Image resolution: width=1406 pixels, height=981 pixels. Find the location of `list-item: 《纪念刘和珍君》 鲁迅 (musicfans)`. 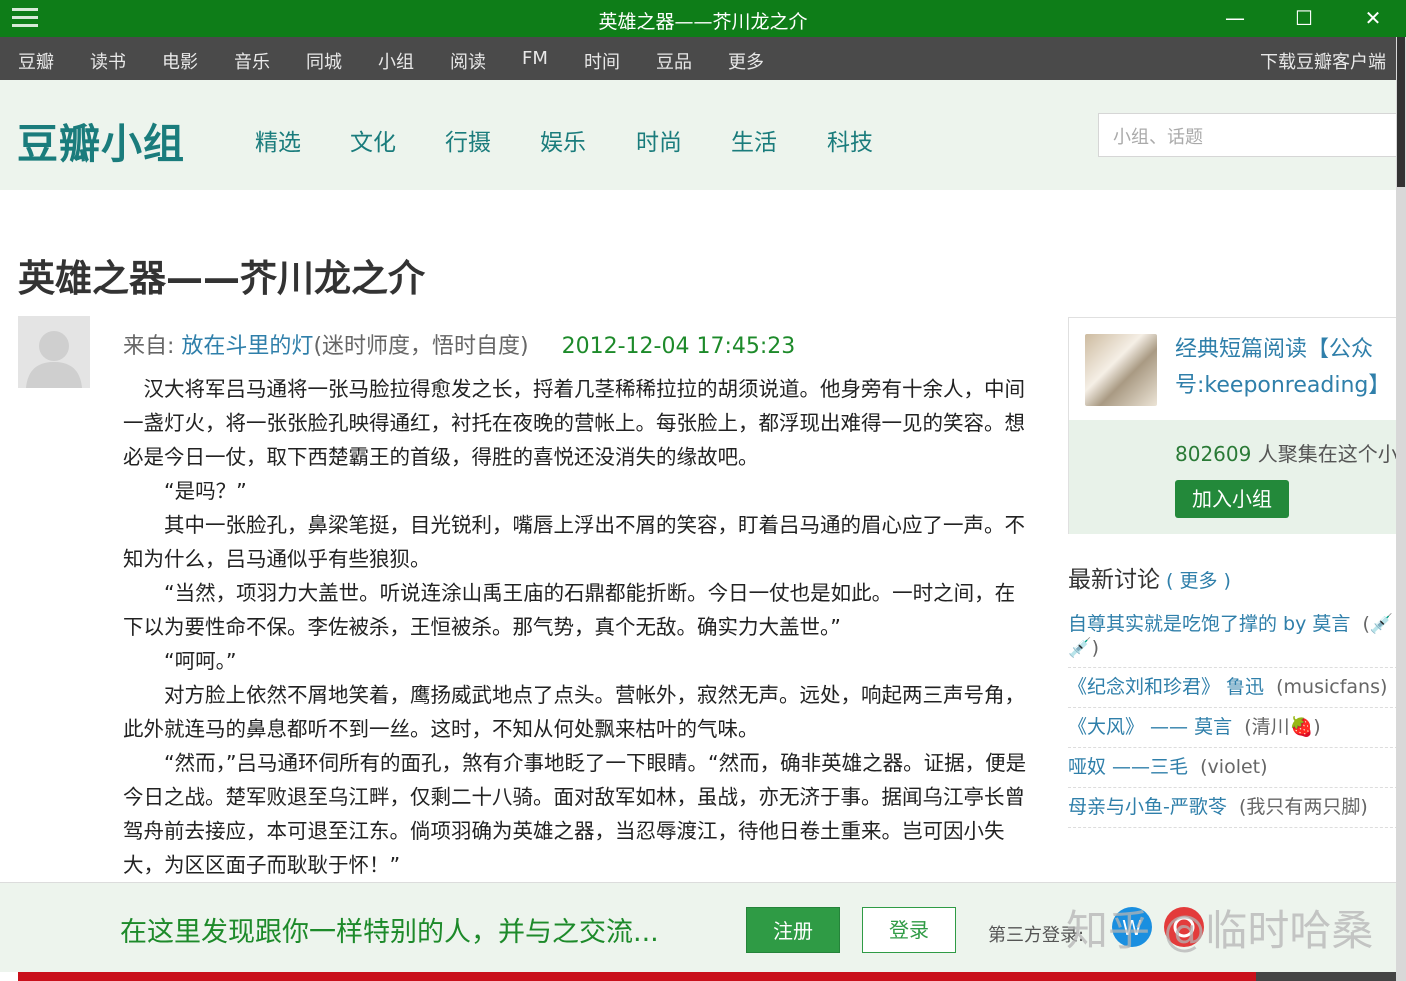

list-item: 《纪念刘和珍君》 鲁迅 (musicfans) is located at coordinates (1233, 688).